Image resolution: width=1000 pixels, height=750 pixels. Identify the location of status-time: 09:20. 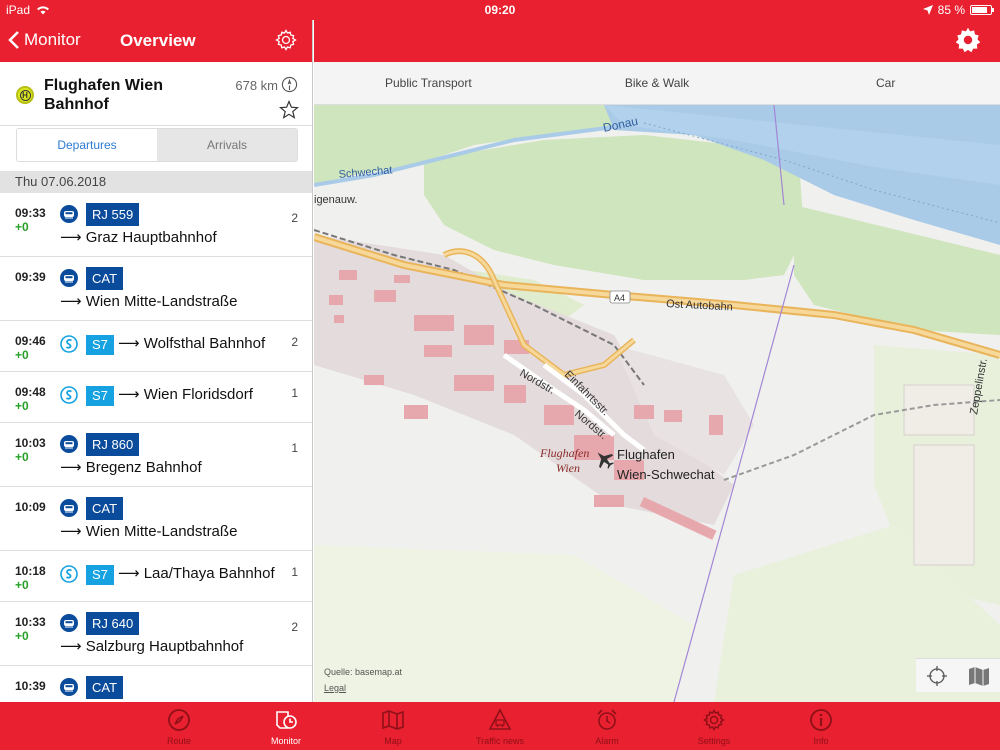
(500, 10).